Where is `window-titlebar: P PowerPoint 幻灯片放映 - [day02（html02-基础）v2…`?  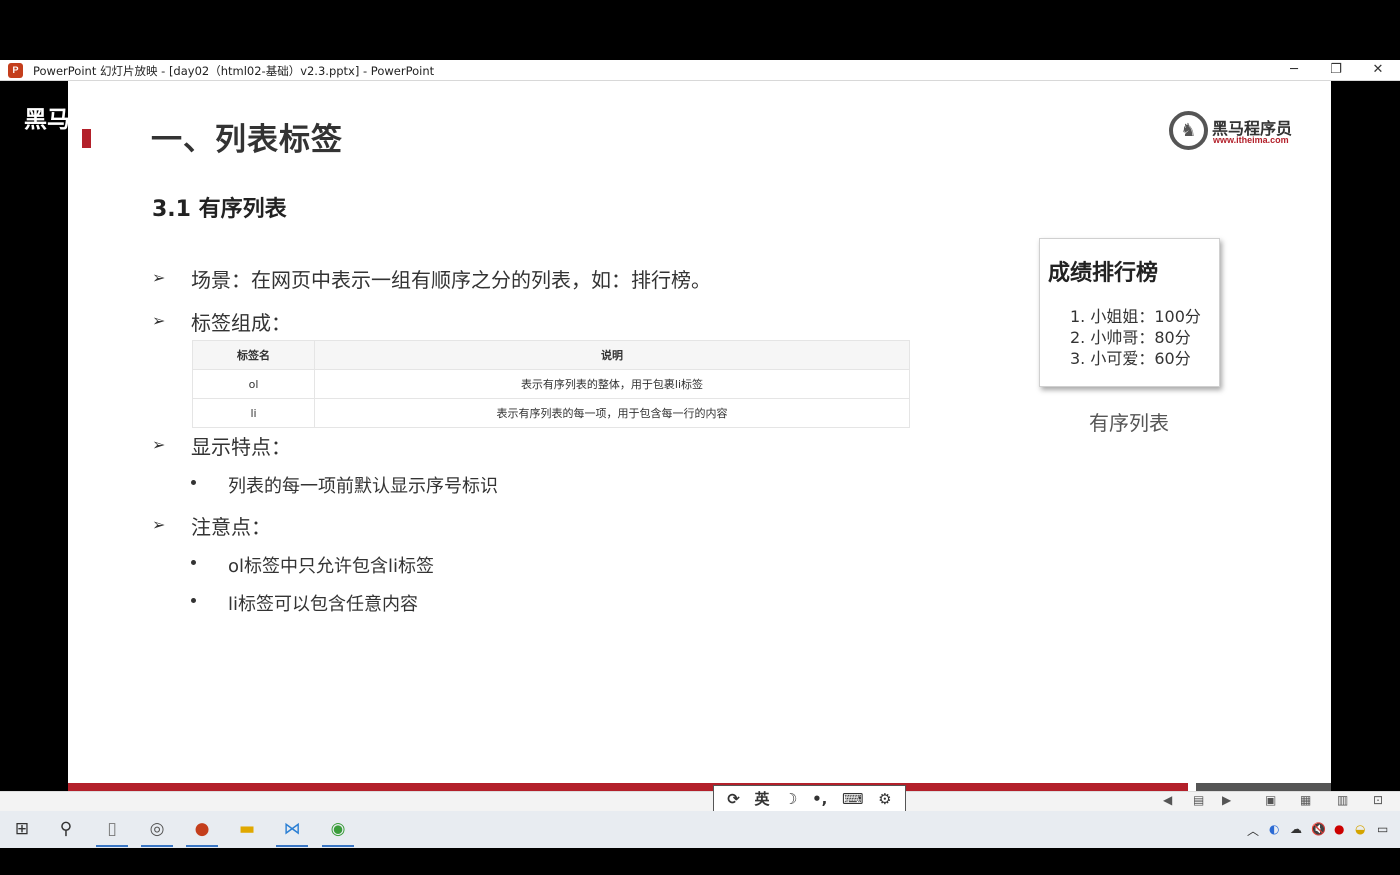
window-titlebar: P PowerPoint 幻灯片放映 - [day02（html02-基础）v2… is located at coordinates (700, 70).